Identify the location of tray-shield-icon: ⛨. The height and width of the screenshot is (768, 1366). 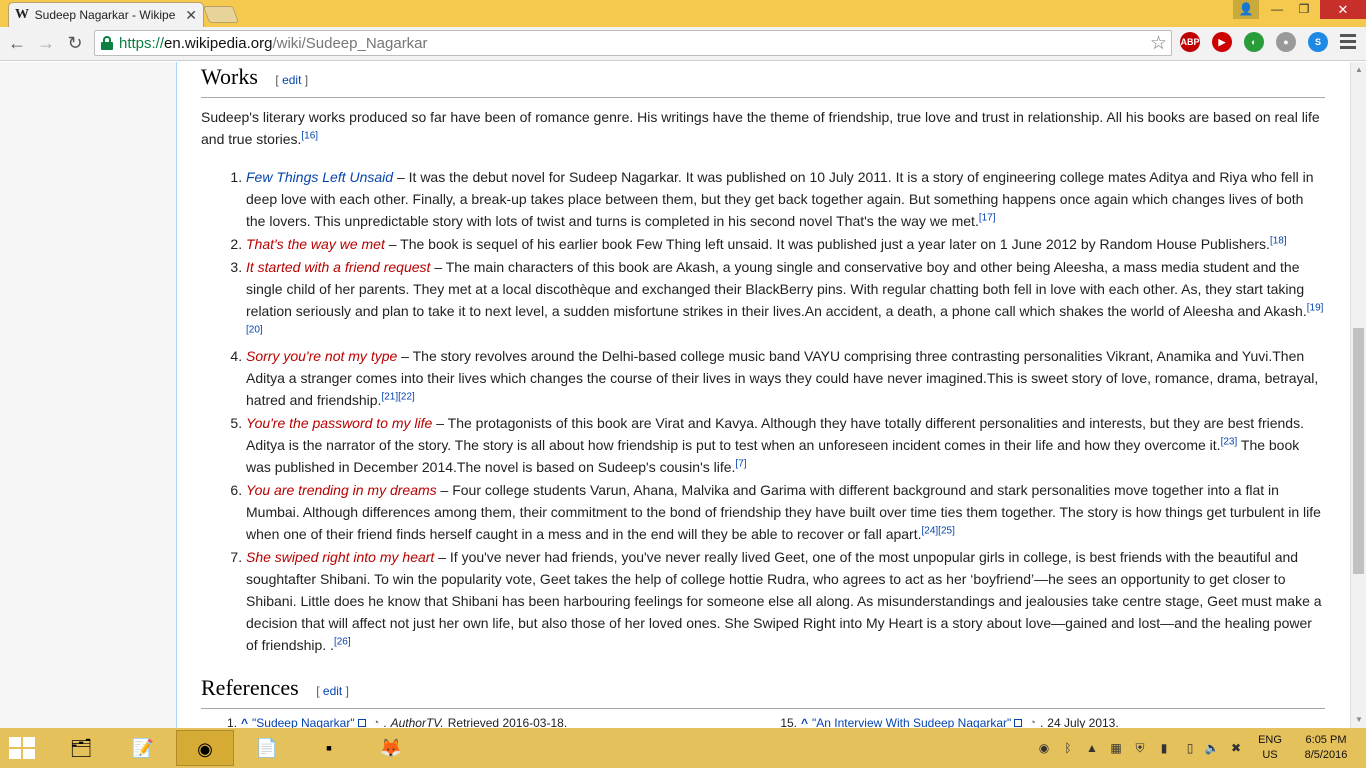
(1140, 748).